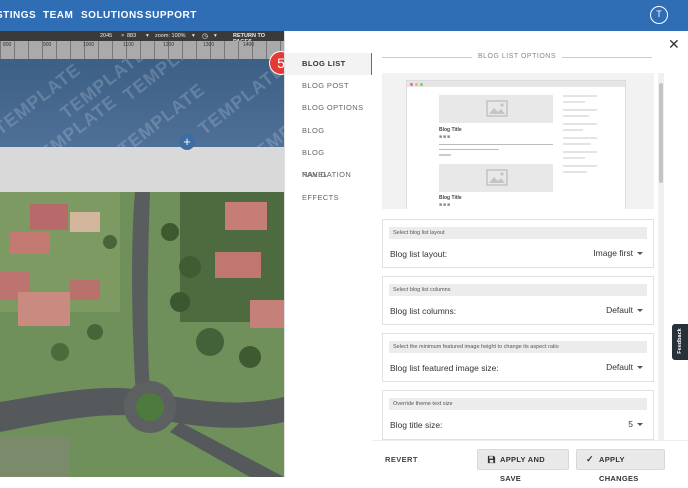 This screenshot has height=488, width=688. What do you see at coordinates (618, 253) in the screenshot?
I see `blog-list-layout-select: Image first` at bounding box center [618, 253].